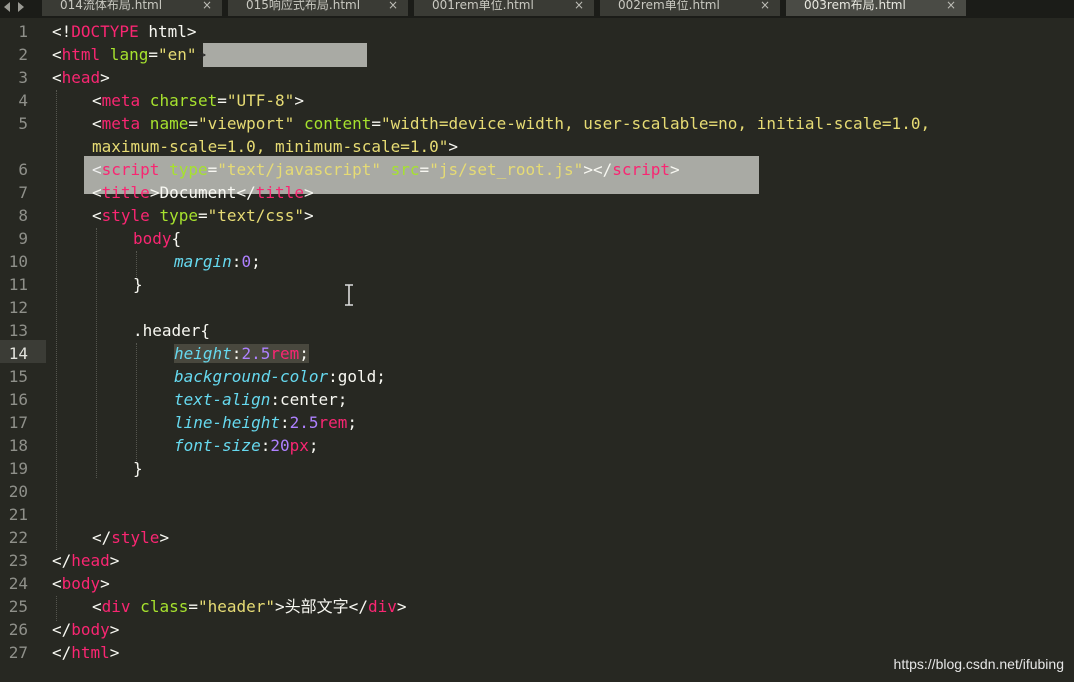  What do you see at coordinates (129, 54) in the screenshot?
I see `code-line-2: <html lang="en">` at bounding box center [129, 54].